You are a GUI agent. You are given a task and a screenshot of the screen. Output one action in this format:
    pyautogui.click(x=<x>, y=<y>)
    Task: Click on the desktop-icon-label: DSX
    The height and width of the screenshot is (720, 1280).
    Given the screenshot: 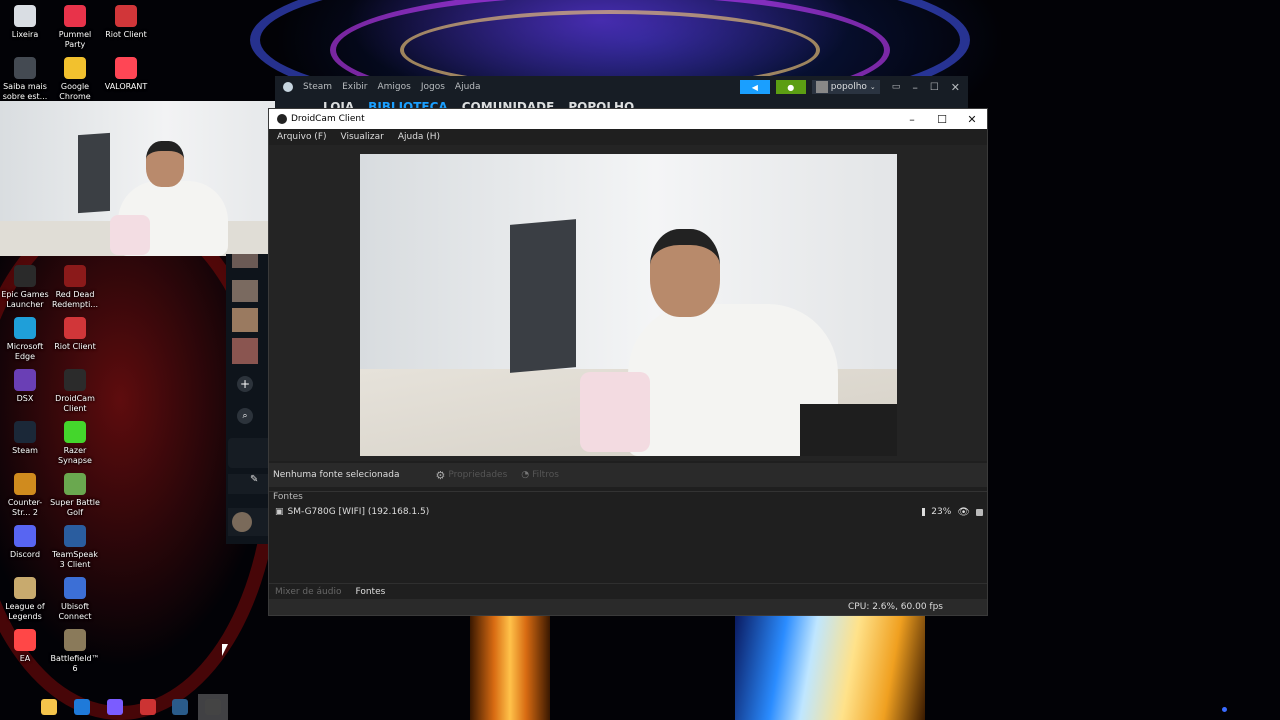 What is the action you would take?
    pyautogui.click(x=25, y=398)
    